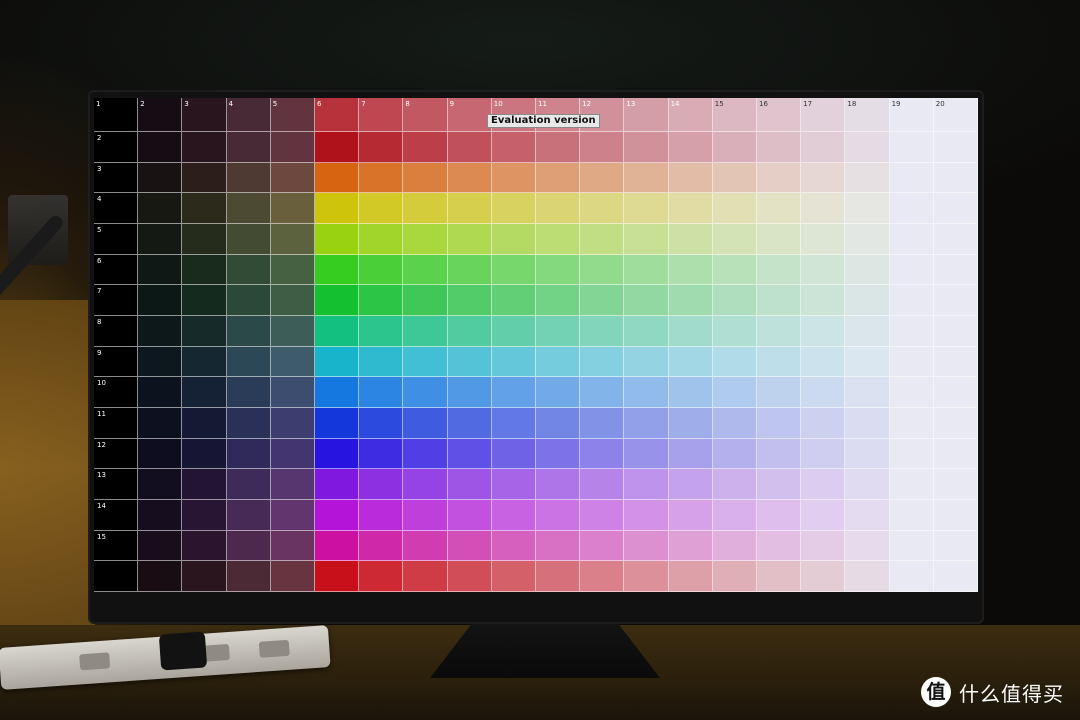 Image resolution: width=1080 pixels, height=720 pixels. Describe the element at coordinates (1011, 693) in the screenshot. I see `watermark-text: 什么值得买` at that location.